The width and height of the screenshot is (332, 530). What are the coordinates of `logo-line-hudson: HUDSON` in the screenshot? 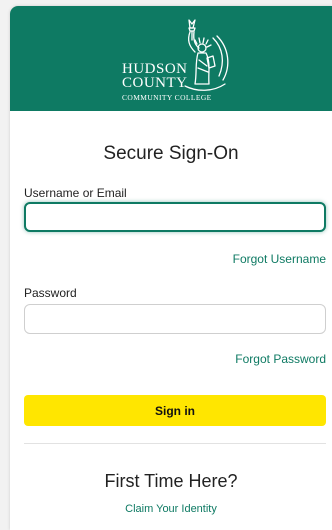 It's located at (155, 69).